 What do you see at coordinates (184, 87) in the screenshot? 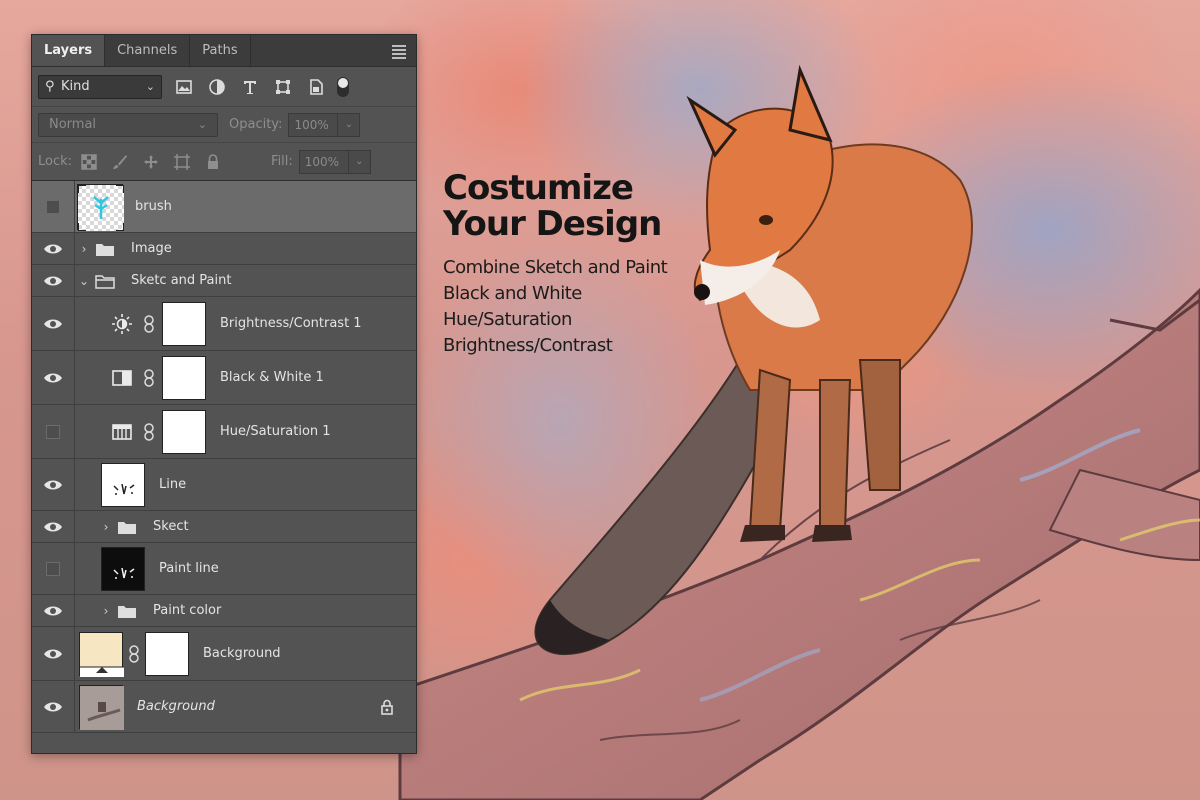
I see `pixel-layer-filter-icon` at bounding box center [184, 87].